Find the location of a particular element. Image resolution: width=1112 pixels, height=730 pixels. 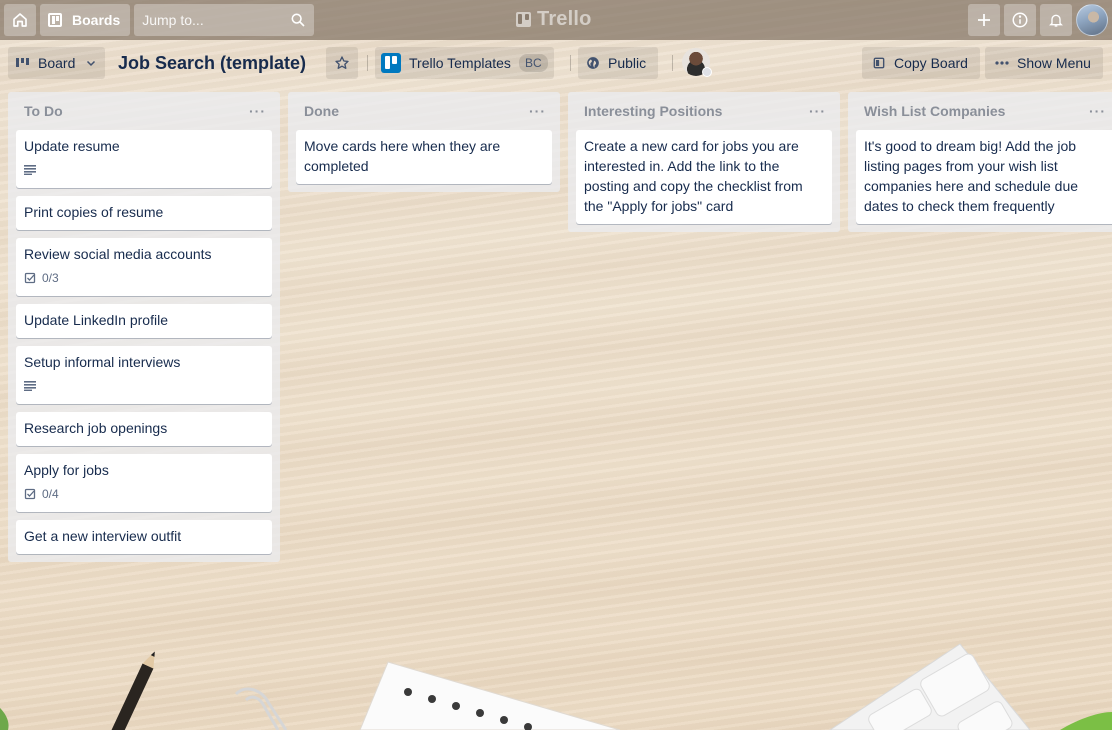

card-badges: 0/3 is located at coordinates (144, 278).